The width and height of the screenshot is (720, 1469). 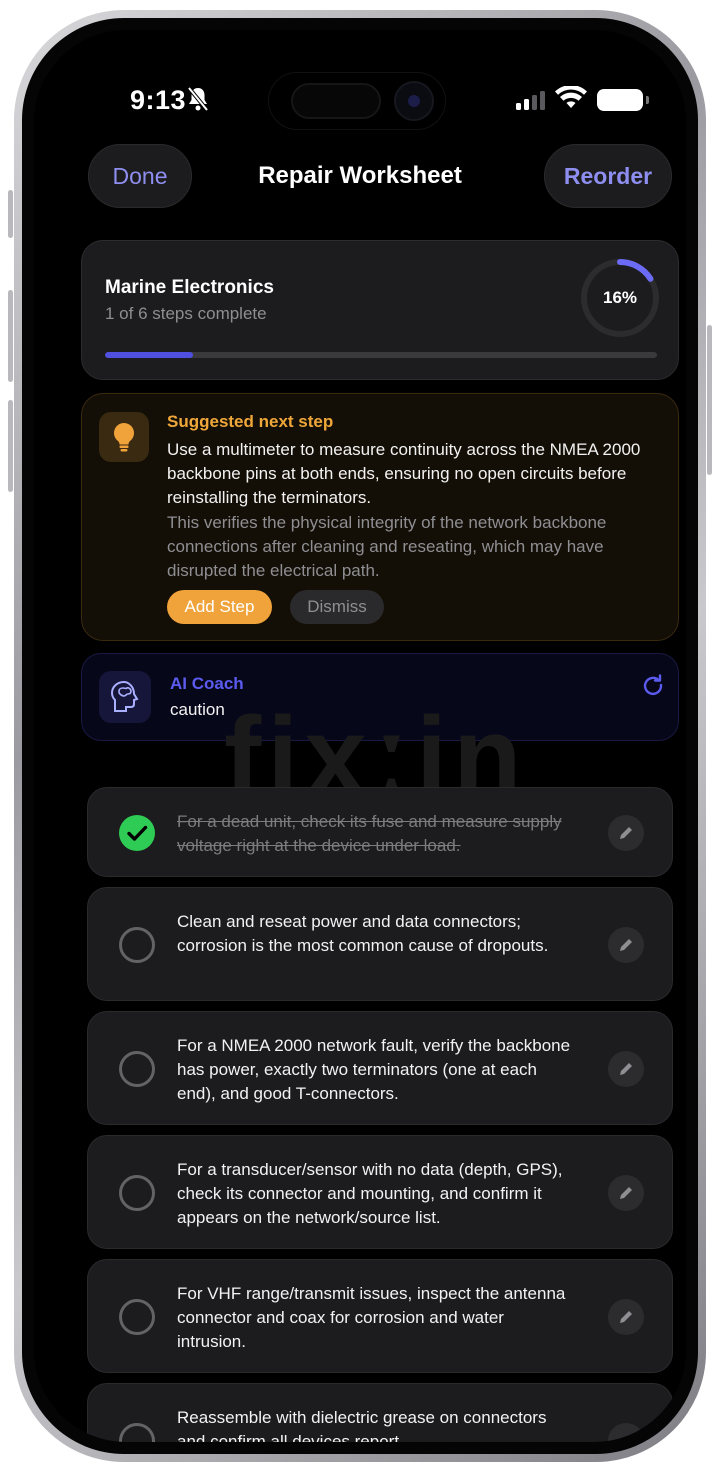 What do you see at coordinates (186, 313) in the screenshot?
I see `steps-complete-label: 1 of 6 steps complete` at bounding box center [186, 313].